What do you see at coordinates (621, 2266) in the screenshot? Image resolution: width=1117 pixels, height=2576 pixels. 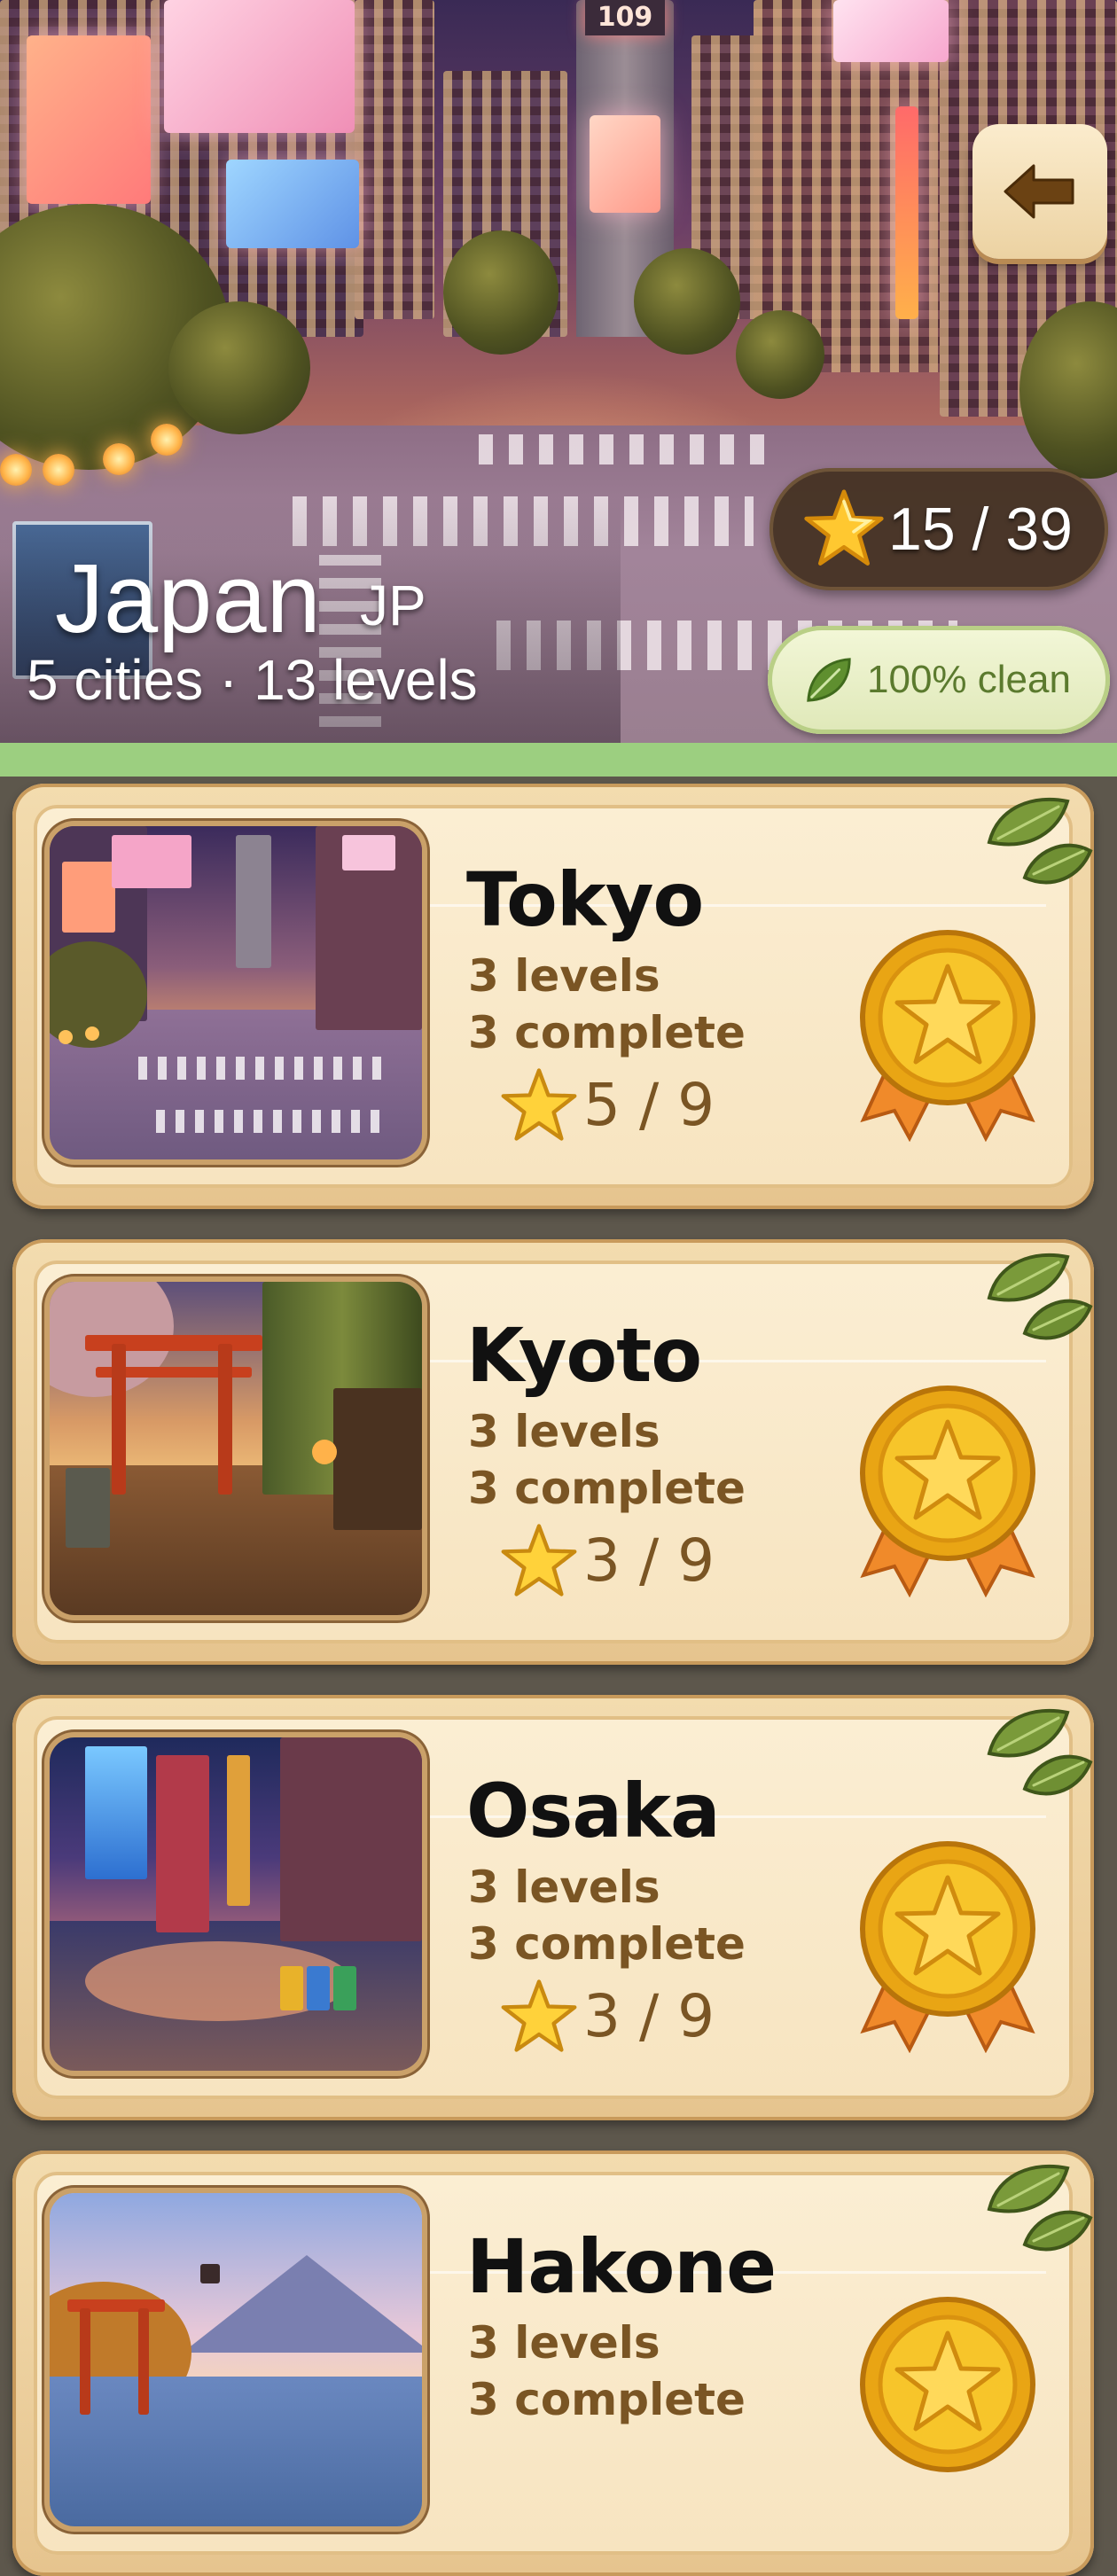 I see `city-name: Hakone` at bounding box center [621, 2266].